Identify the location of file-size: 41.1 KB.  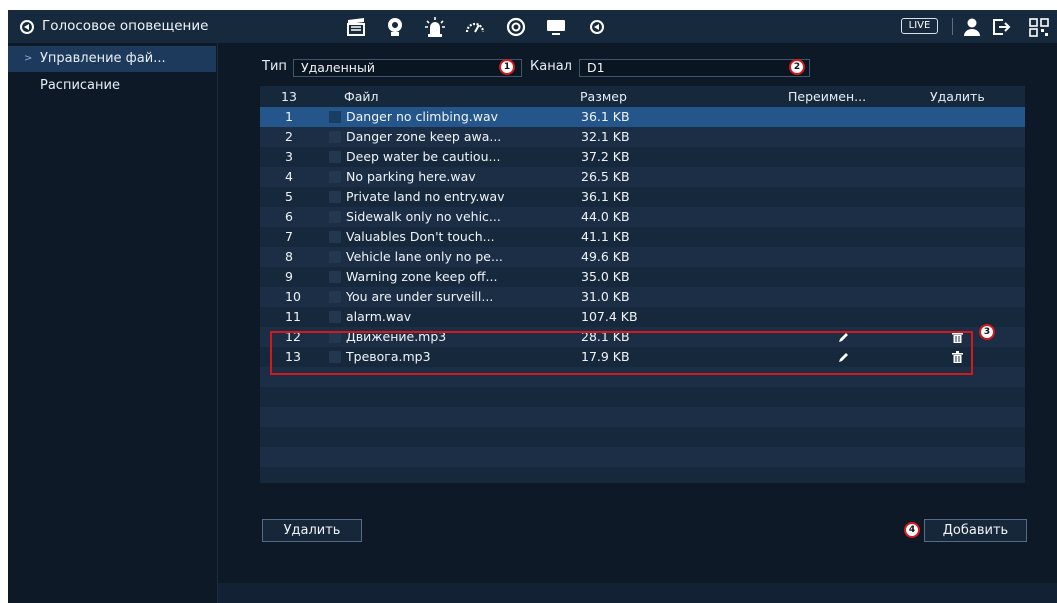
(605, 236).